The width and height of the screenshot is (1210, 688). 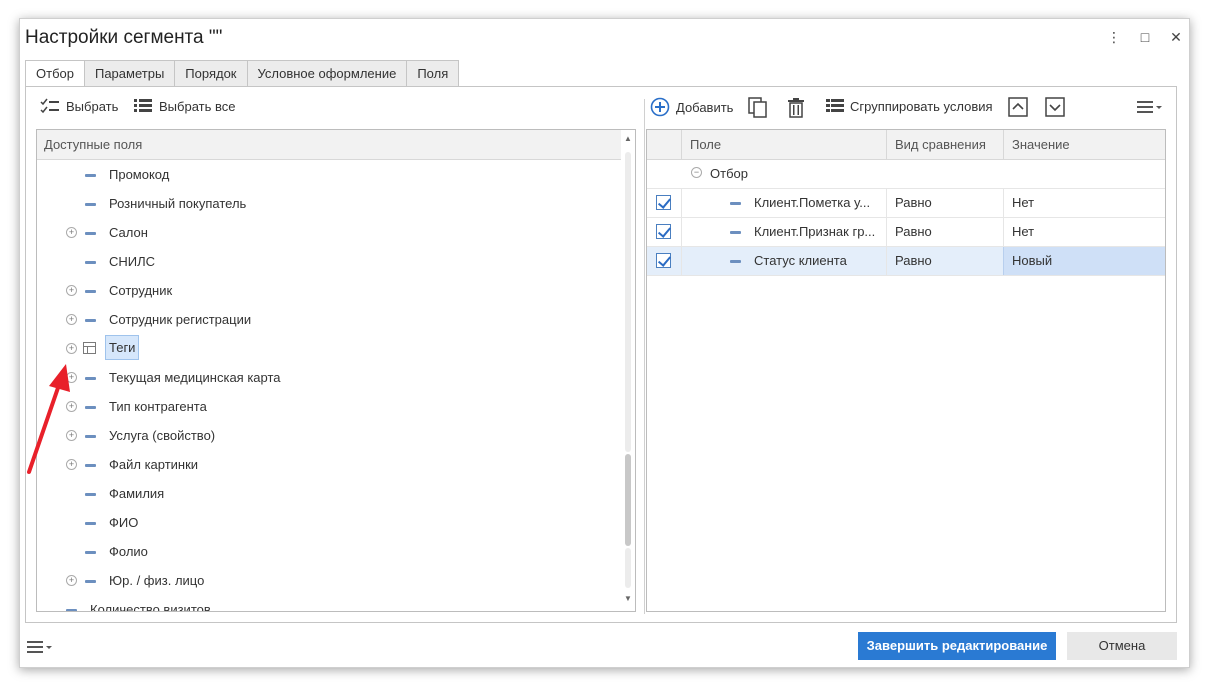 What do you see at coordinates (1084, 261) in the screenshot?
I see `row-value: Новый` at bounding box center [1084, 261].